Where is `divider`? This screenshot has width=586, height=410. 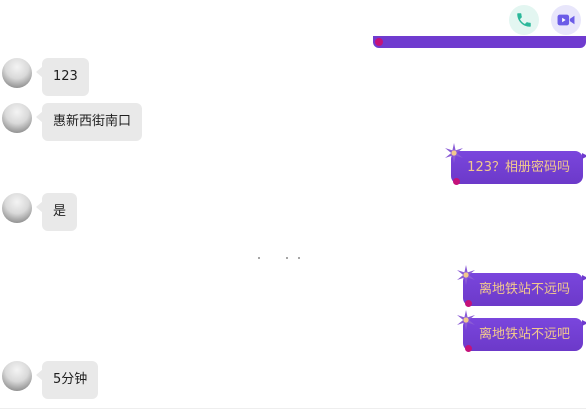
divider is located at coordinates (293, 408).